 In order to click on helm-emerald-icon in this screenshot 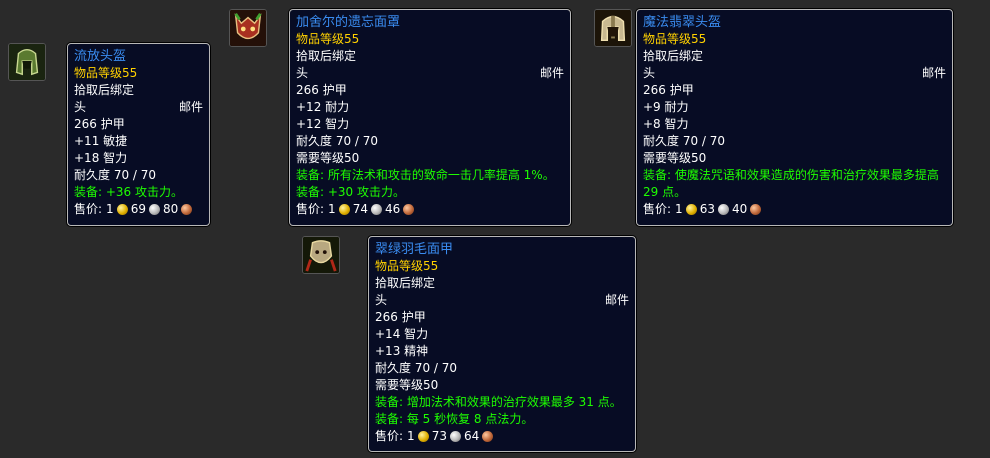, I will do `click(613, 28)`.